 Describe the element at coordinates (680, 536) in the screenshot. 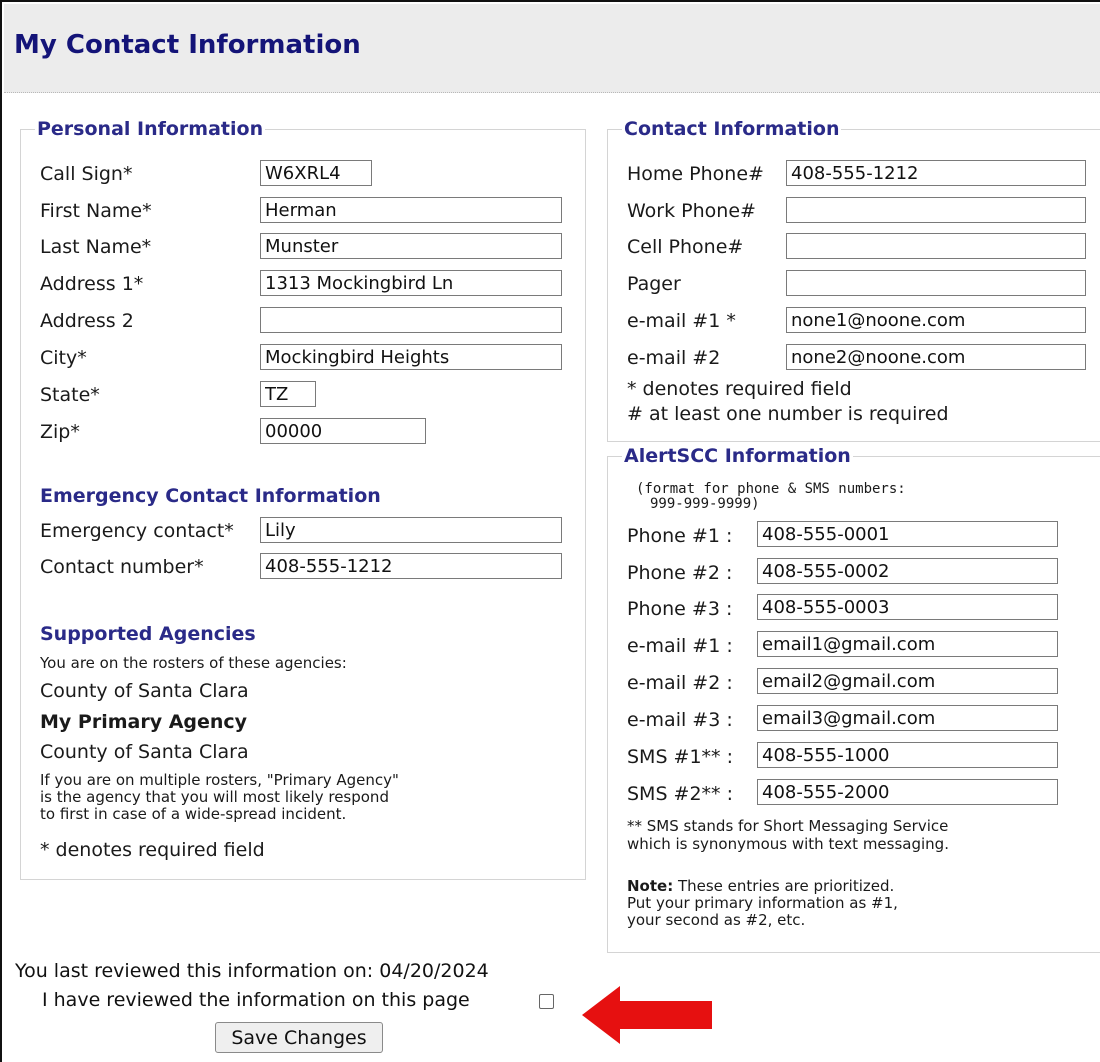

I see `alert-phone1-label: Phone #1 :` at that location.